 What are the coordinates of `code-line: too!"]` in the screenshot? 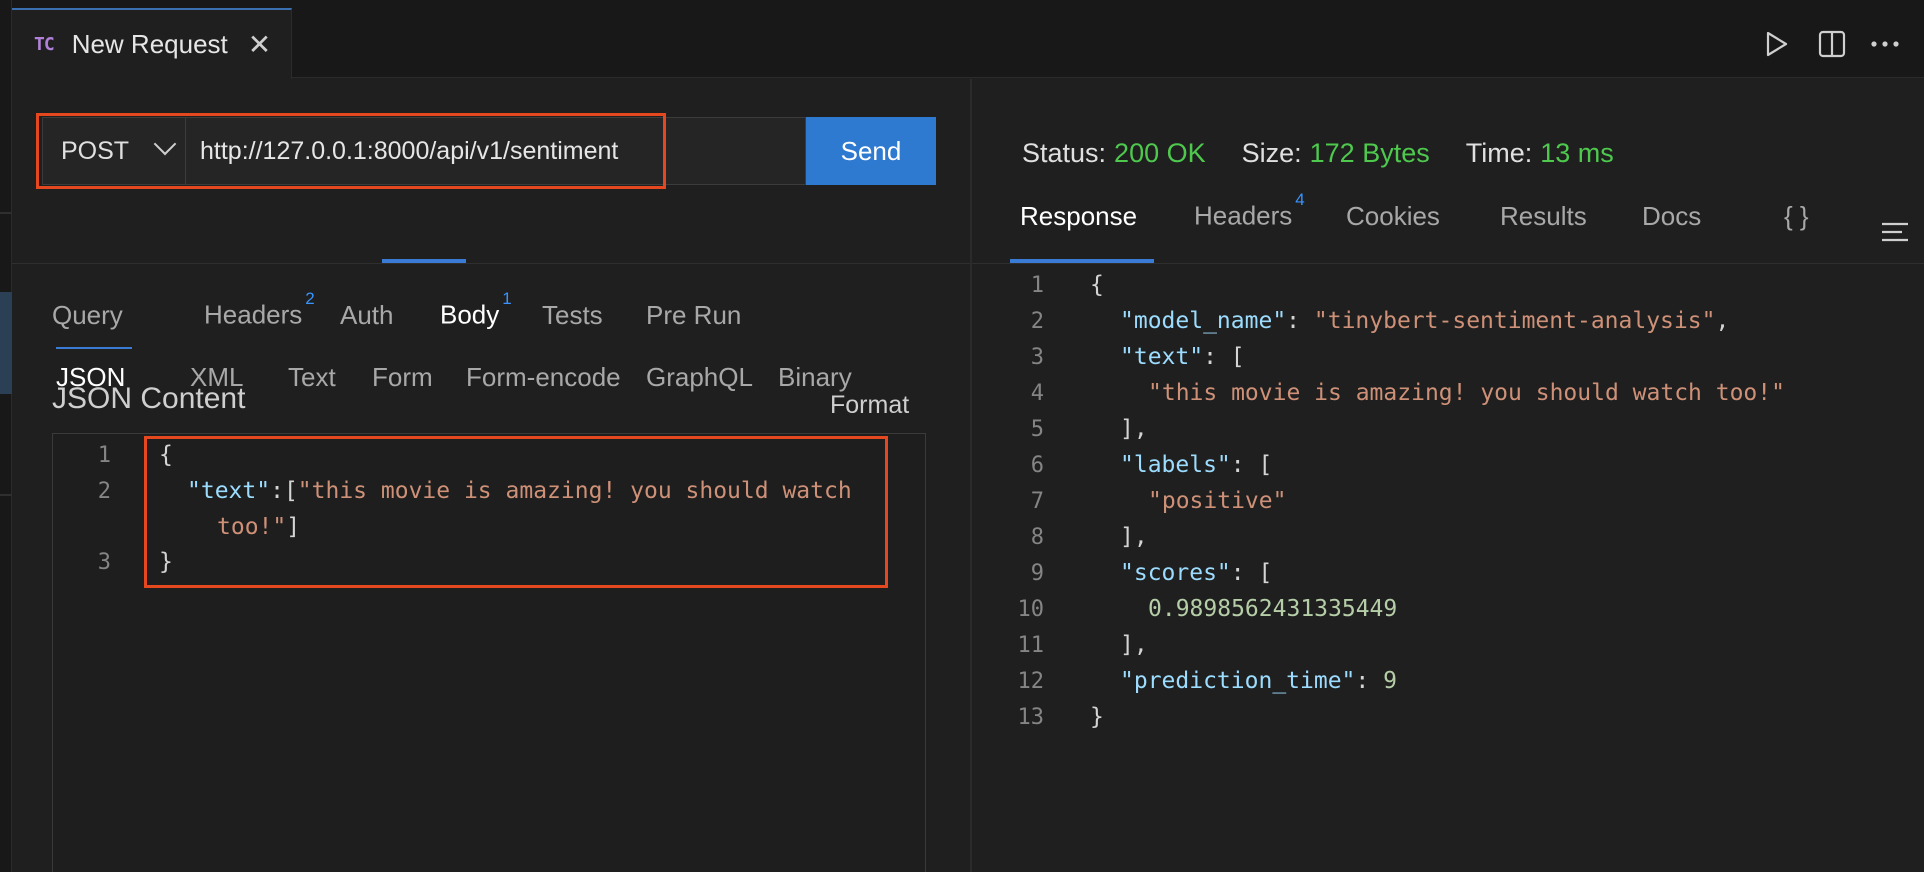 It's located at (259, 527).